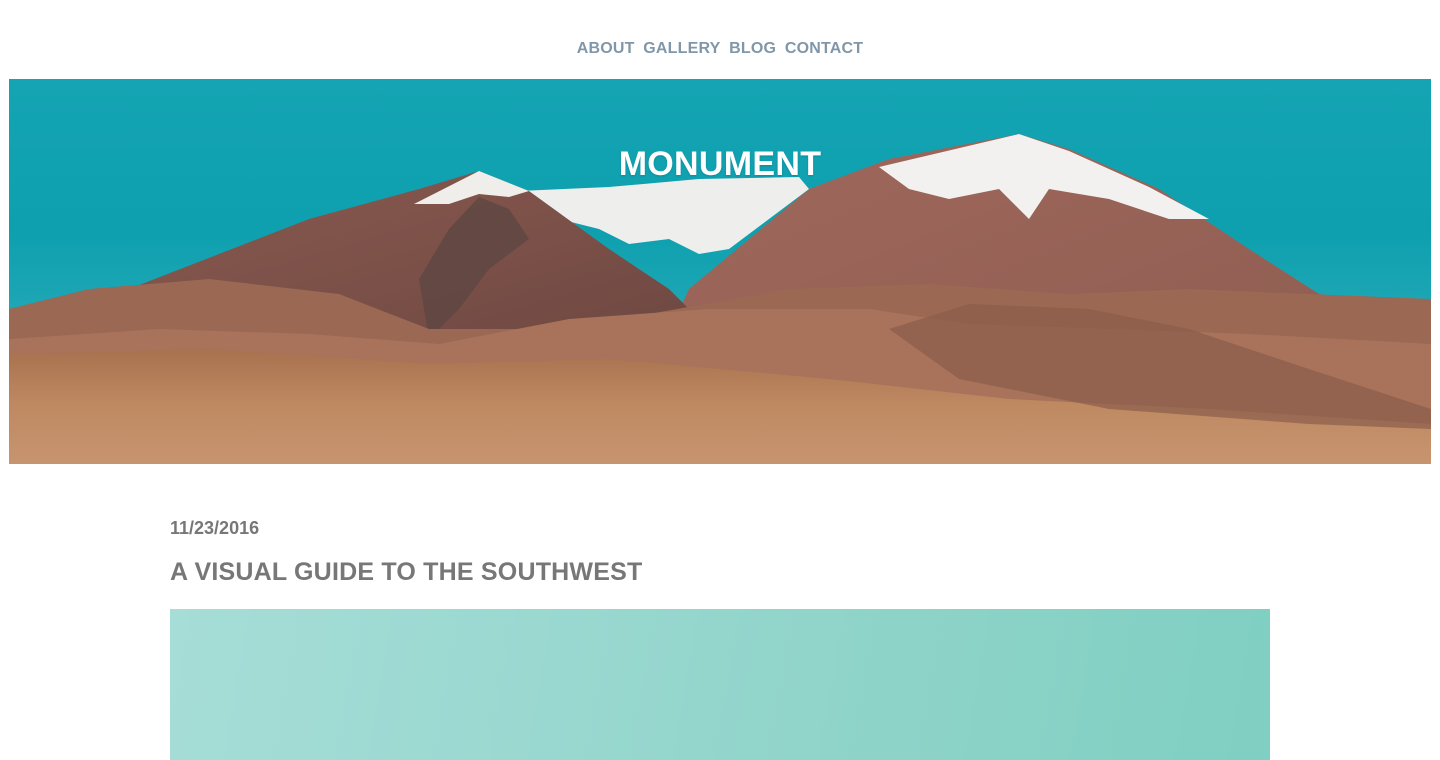 Image resolution: width=1440 pixels, height=760 pixels. I want to click on post-title: A VISUAL GUIDE TO THE SOUTHWEST, so click(406, 572).